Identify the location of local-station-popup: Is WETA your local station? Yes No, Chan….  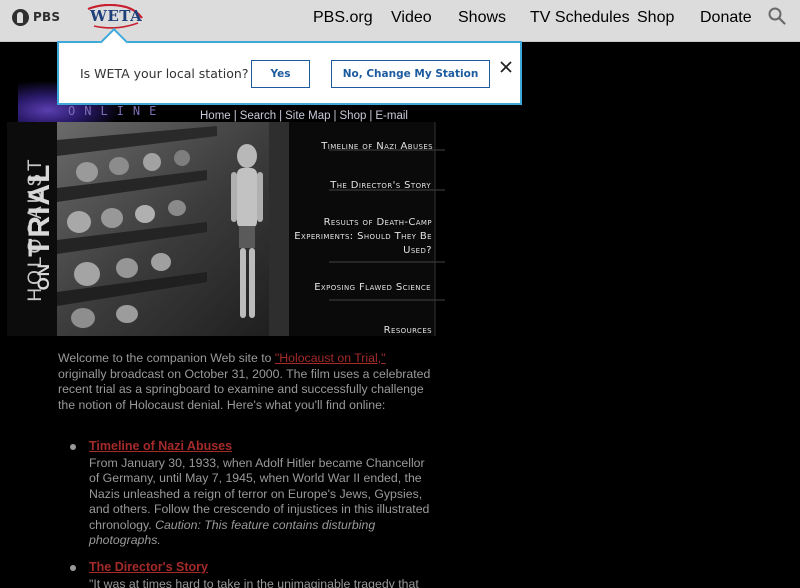
(289, 66).